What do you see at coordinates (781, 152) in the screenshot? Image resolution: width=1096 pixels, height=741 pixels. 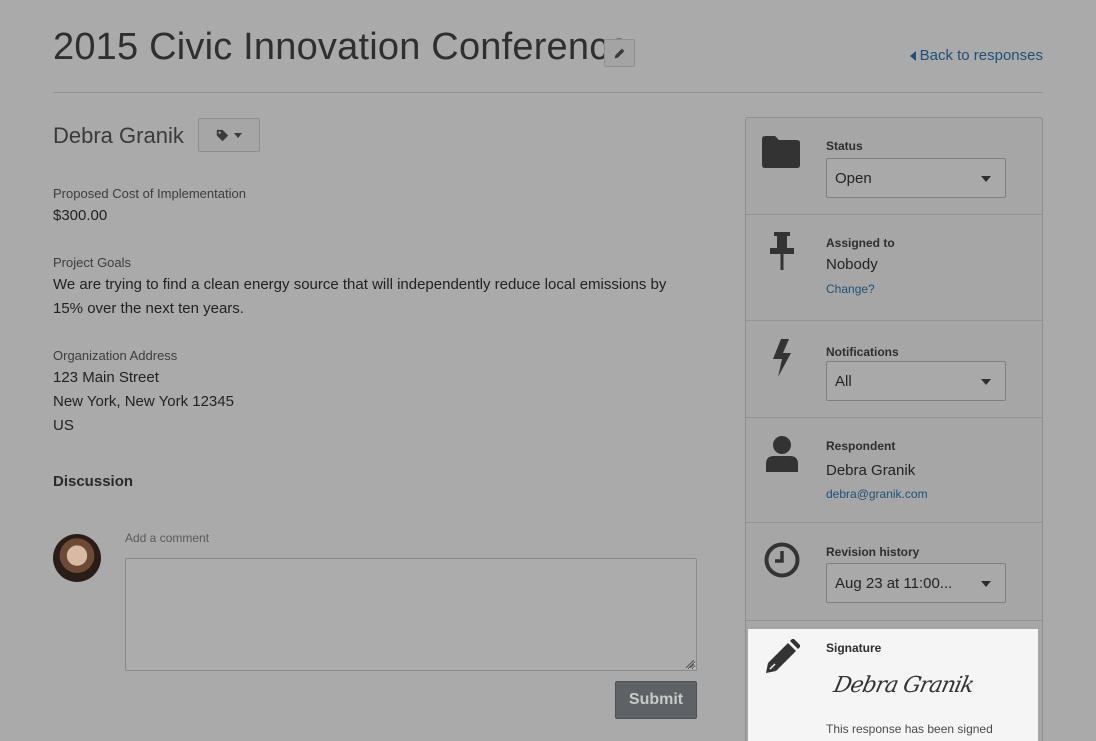 I see `folder-icon` at bounding box center [781, 152].